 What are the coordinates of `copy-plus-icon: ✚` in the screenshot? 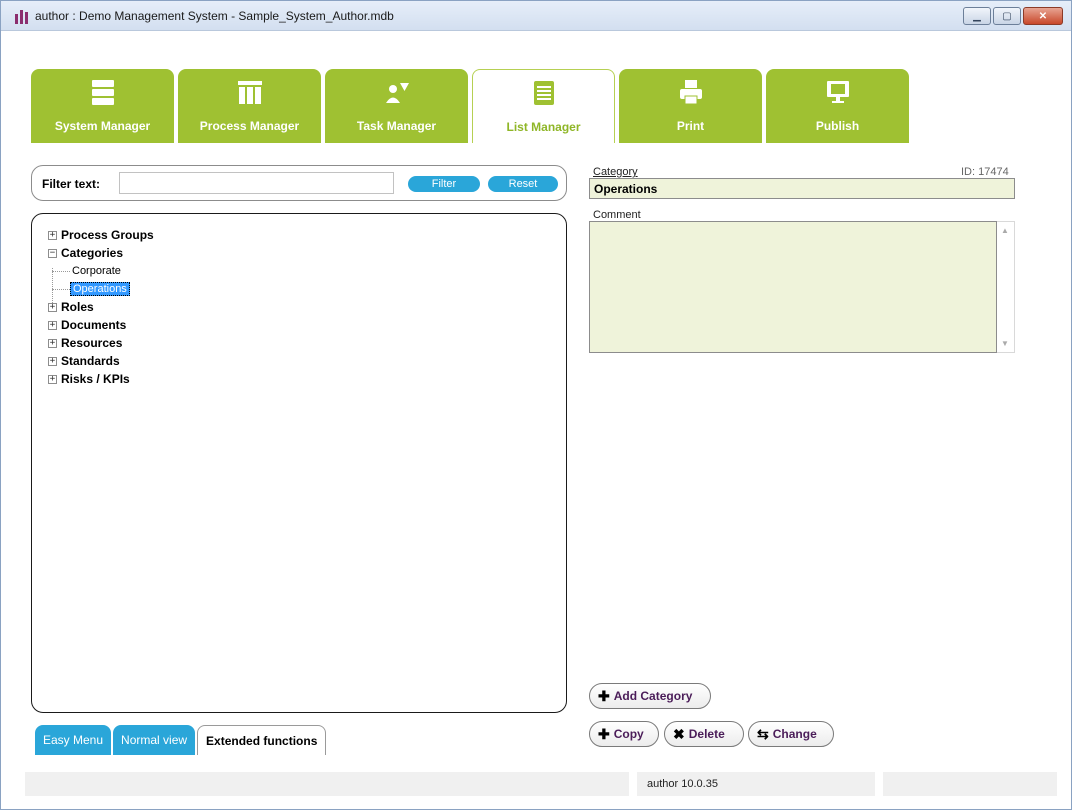 It's located at (604, 733).